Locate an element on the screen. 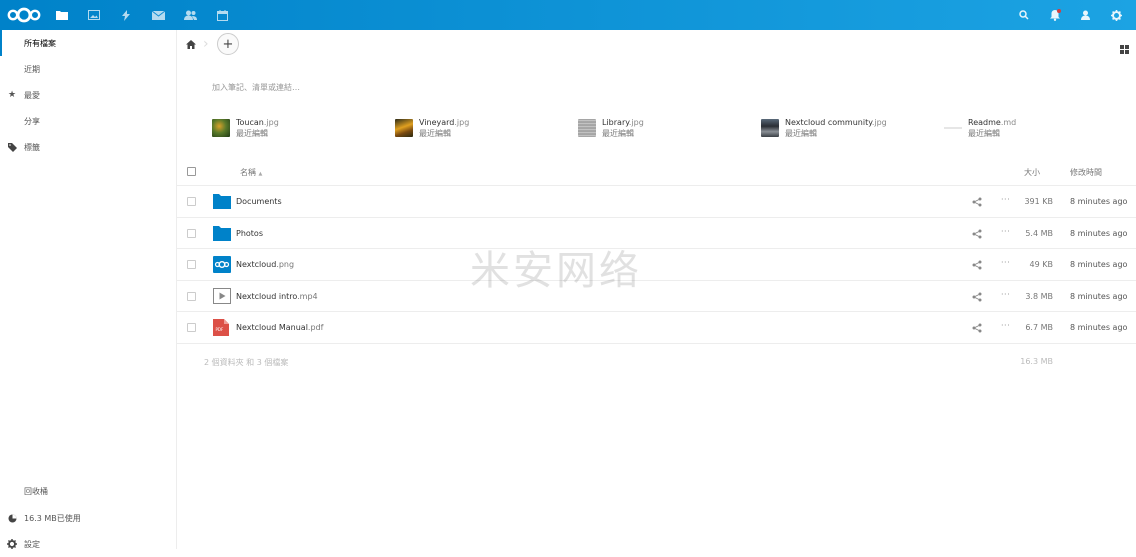  file-size: 3.8 MB is located at coordinates (1039, 296).